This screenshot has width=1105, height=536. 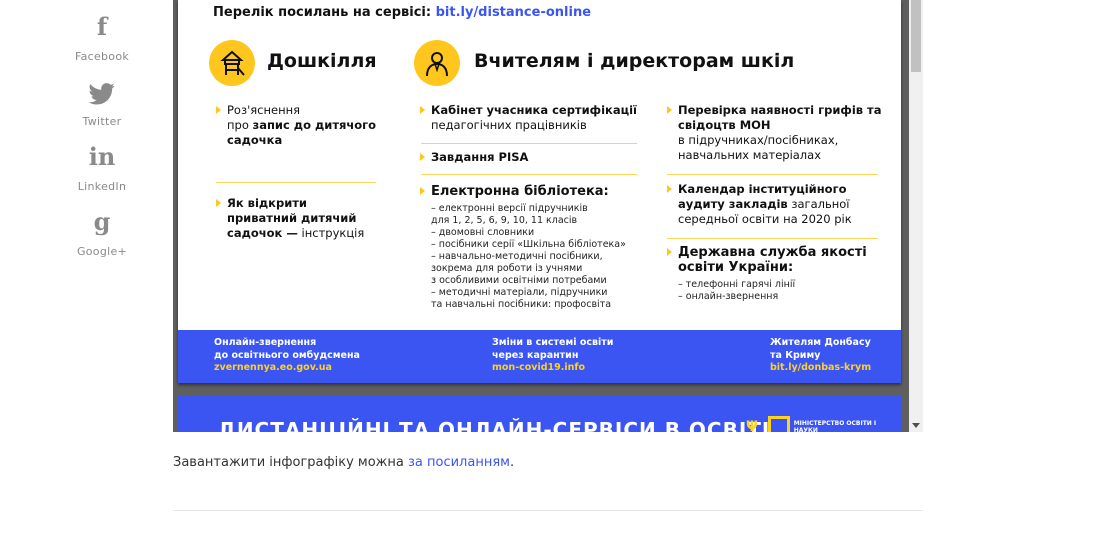 I want to click on library-line: – електронні версії підручників, so click(x=509, y=208).